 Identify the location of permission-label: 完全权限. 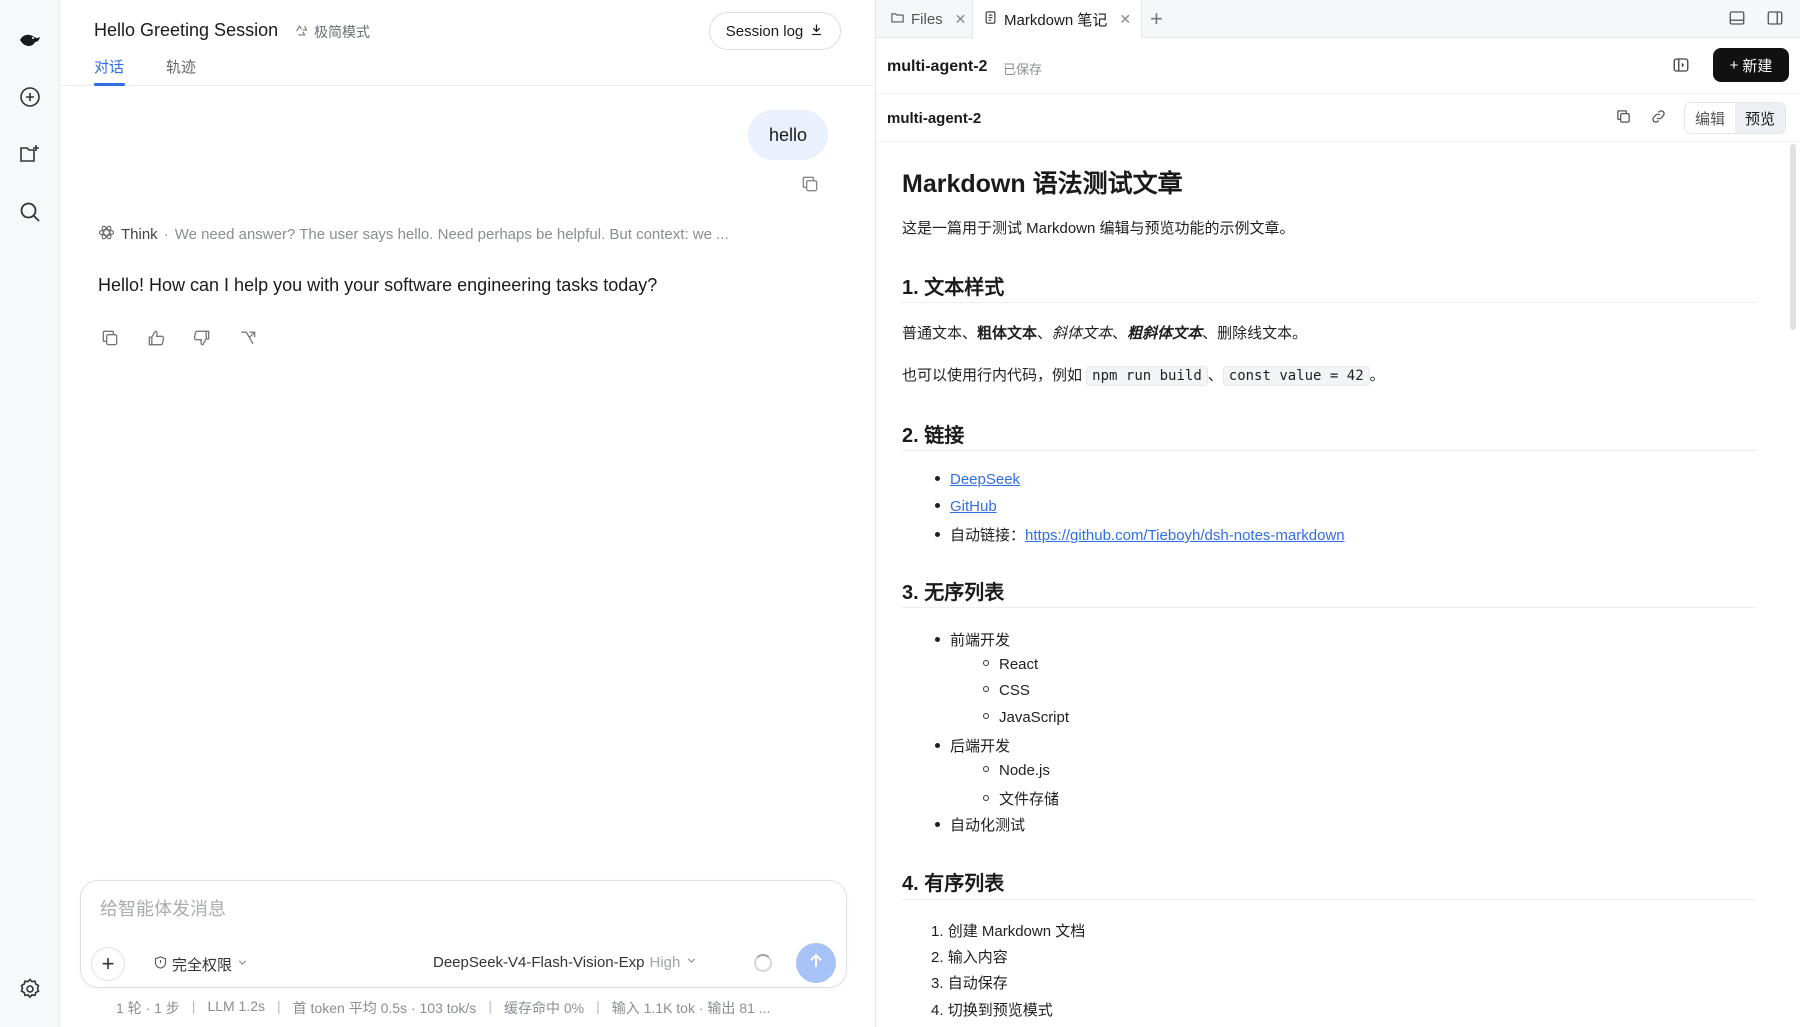
(202, 965).